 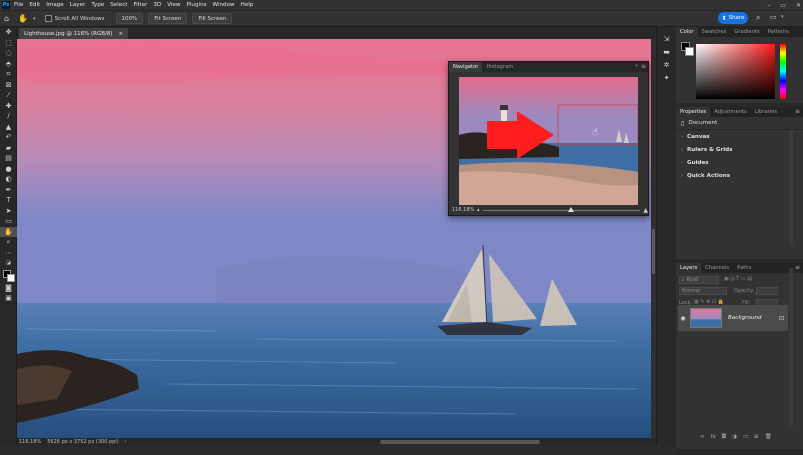 I want to click on status-chevron-icon: ›, so click(x=126, y=442).